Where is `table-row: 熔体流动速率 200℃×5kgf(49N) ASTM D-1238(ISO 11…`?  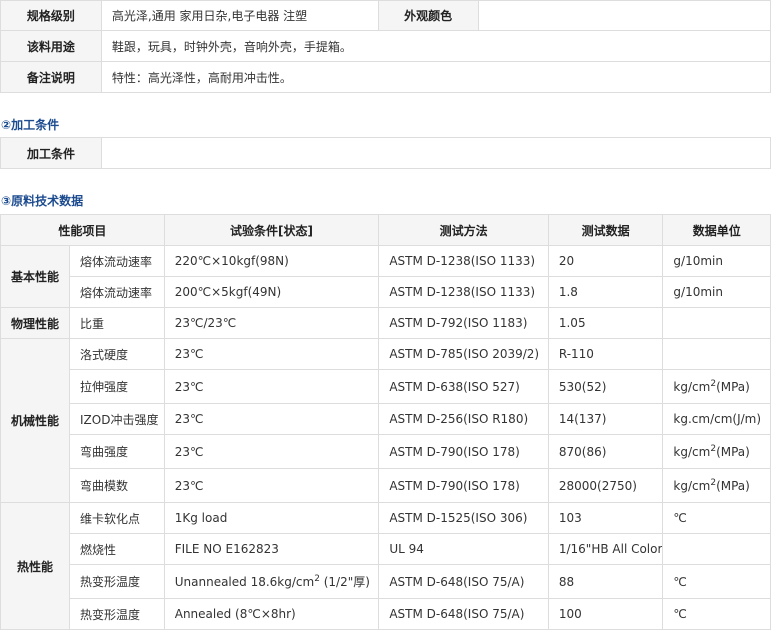 table-row: 熔体流动速率 200℃×5kgf(49N) ASTM D-1238(ISO 11… is located at coordinates (386, 292).